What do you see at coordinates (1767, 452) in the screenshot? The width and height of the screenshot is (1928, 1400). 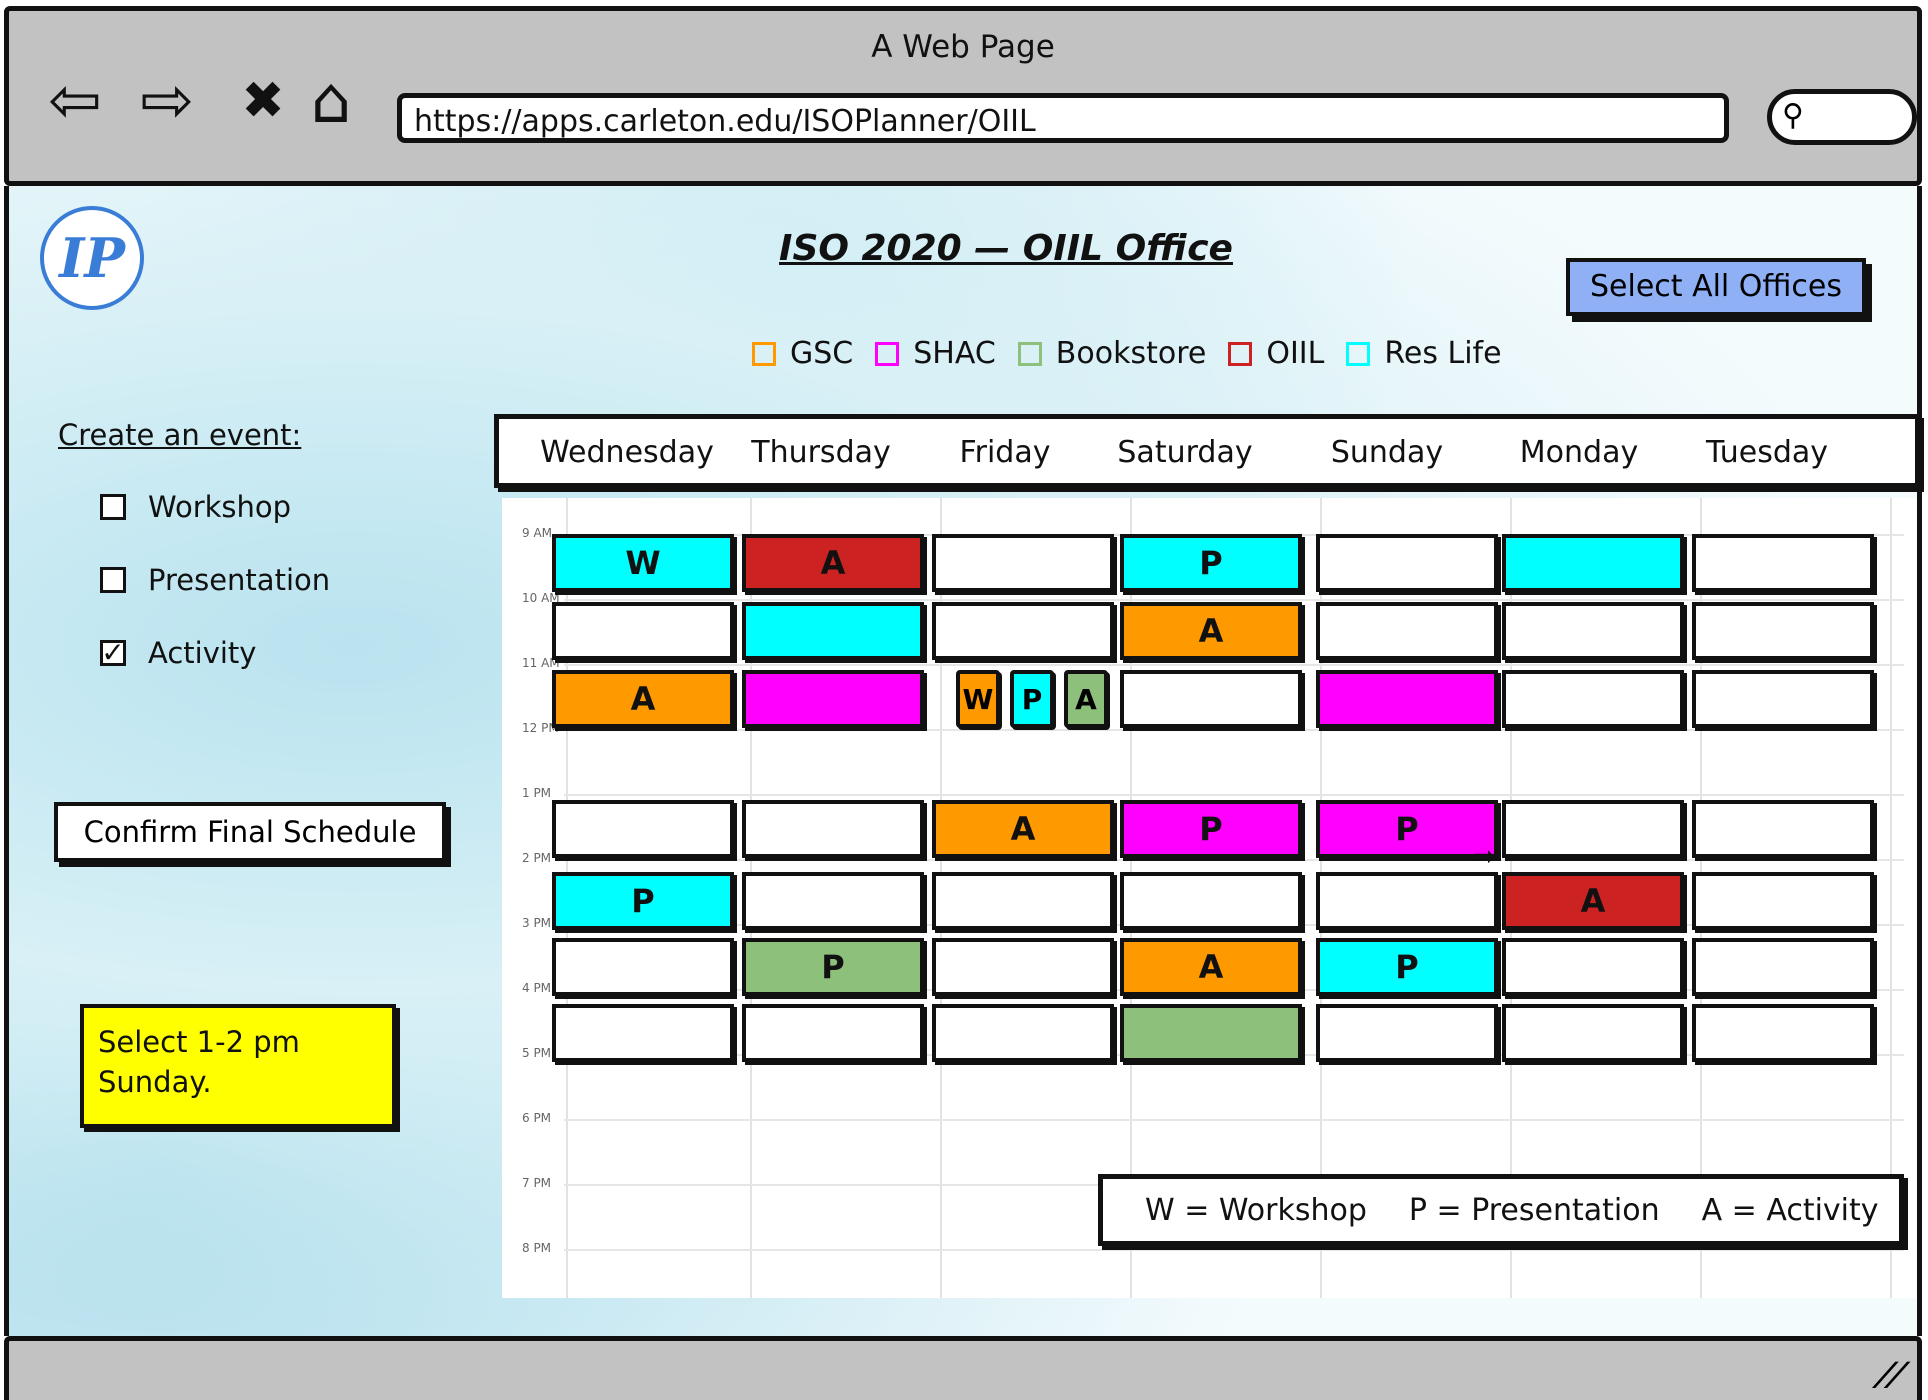 I see `day-label: Tuesday` at bounding box center [1767, 452].